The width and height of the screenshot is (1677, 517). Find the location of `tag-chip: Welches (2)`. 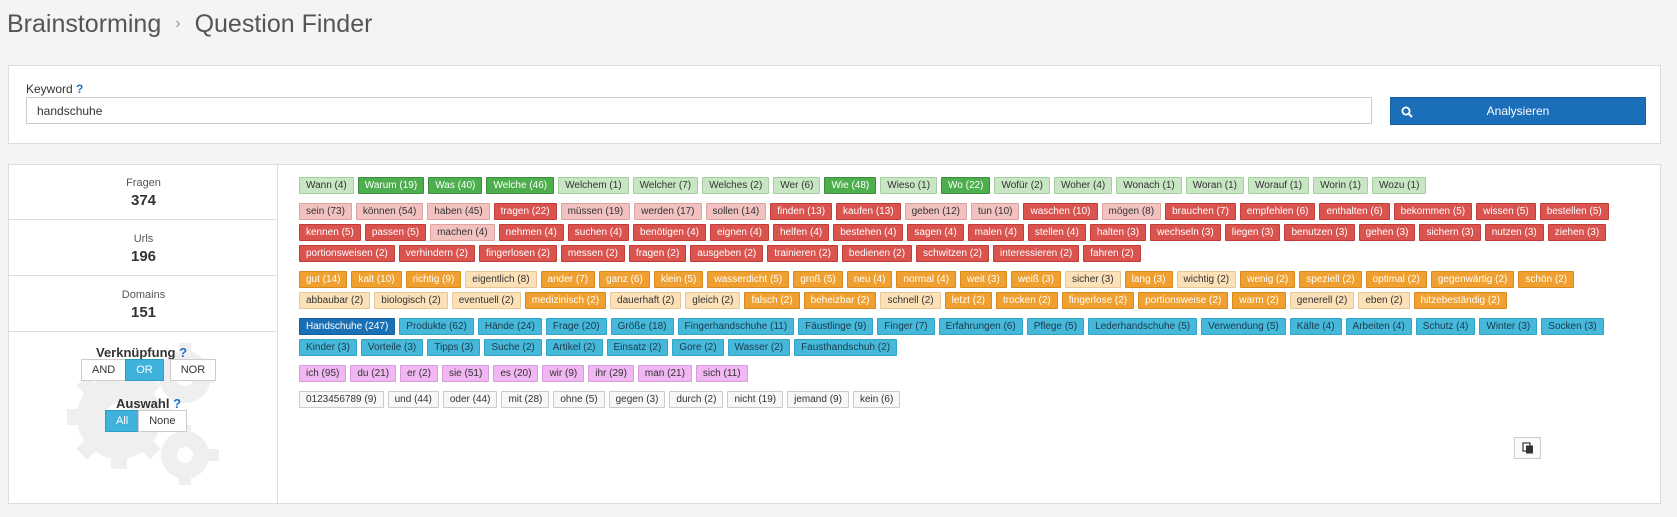

tag-chip: Welches (2) is located at coordinates (736, 185).